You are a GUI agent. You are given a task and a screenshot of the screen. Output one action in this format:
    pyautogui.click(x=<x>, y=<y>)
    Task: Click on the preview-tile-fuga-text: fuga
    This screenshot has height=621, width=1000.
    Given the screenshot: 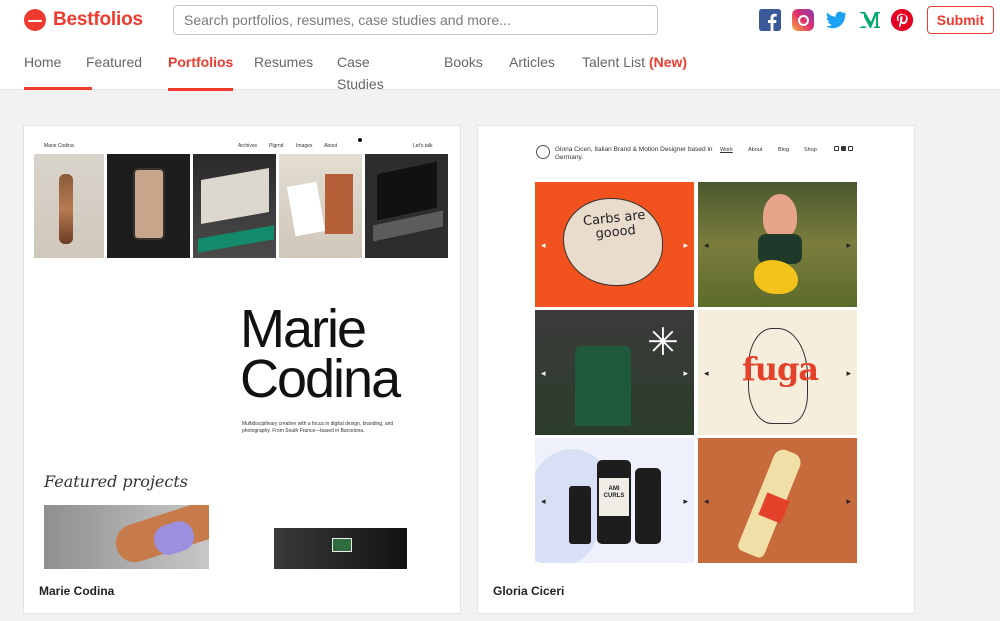 What is the action you would take?
    pyautogui.click(x=780, y=369)
    